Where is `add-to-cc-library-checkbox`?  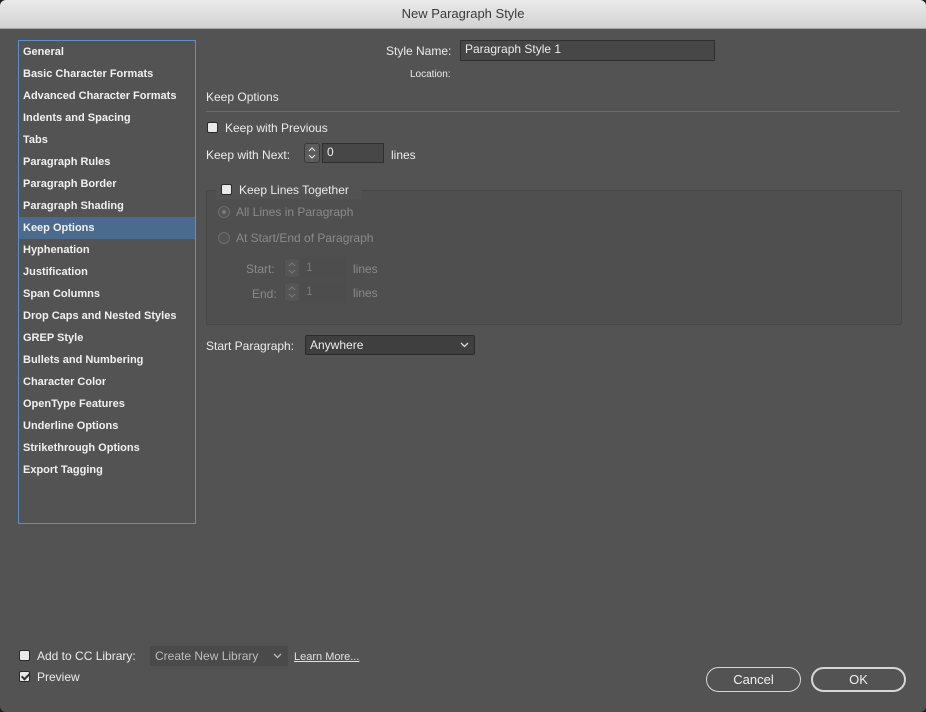
add-to-cc-library-checkbox is located at coordinates (24, 655).